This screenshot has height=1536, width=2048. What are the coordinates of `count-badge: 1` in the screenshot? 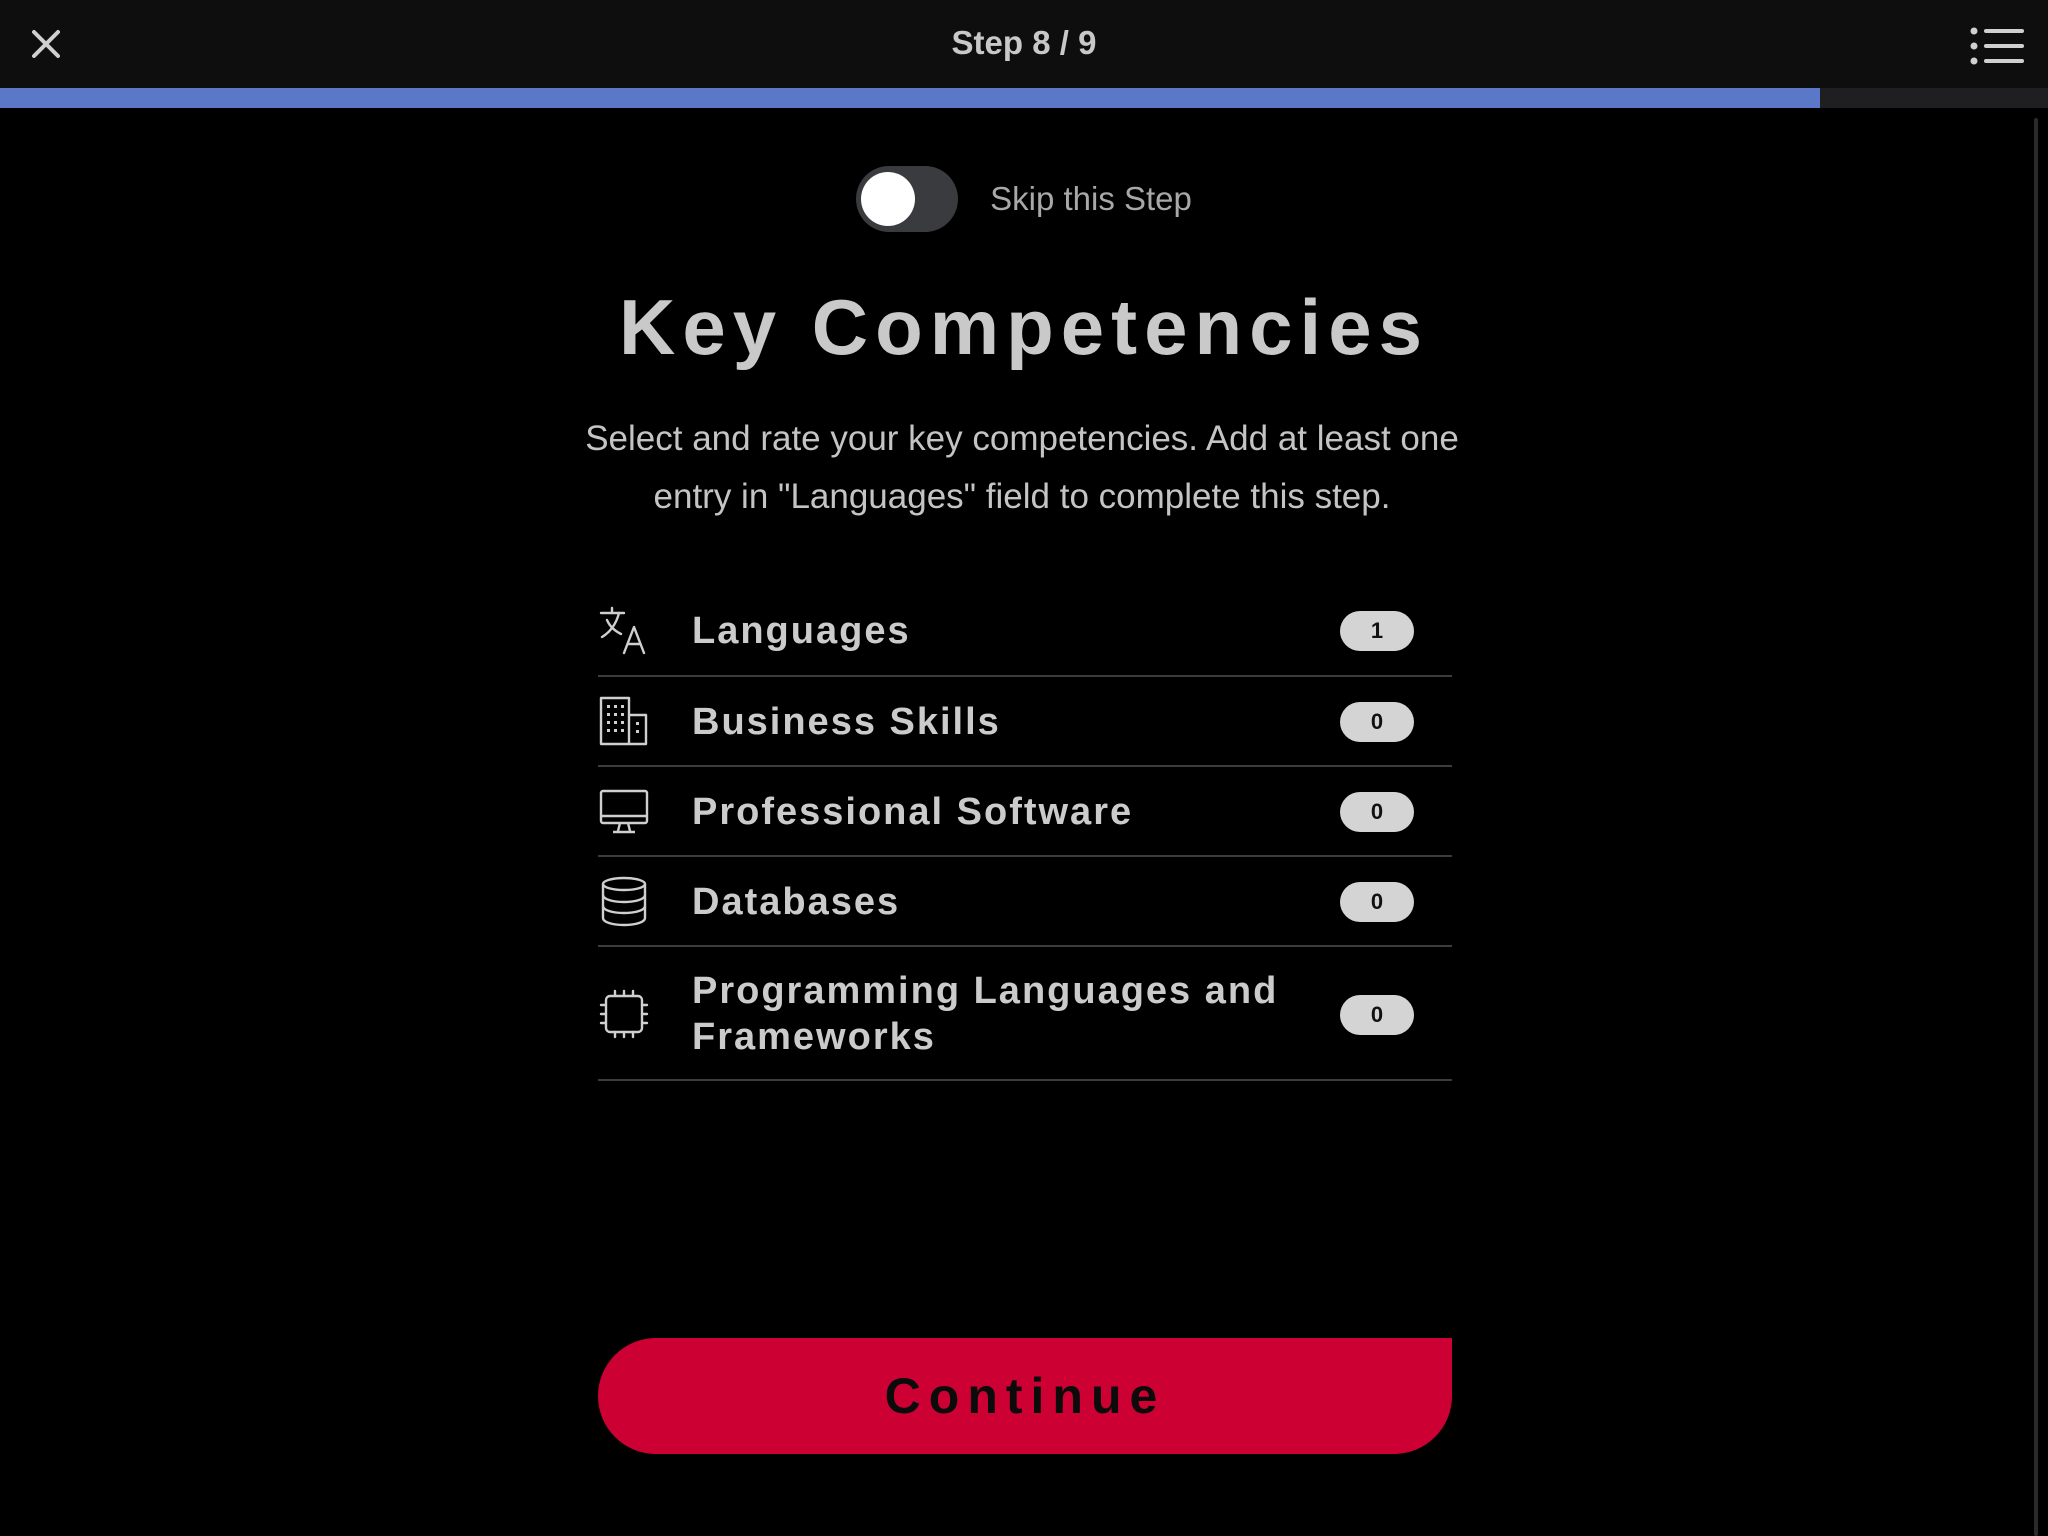 It's located at (1377, 631).